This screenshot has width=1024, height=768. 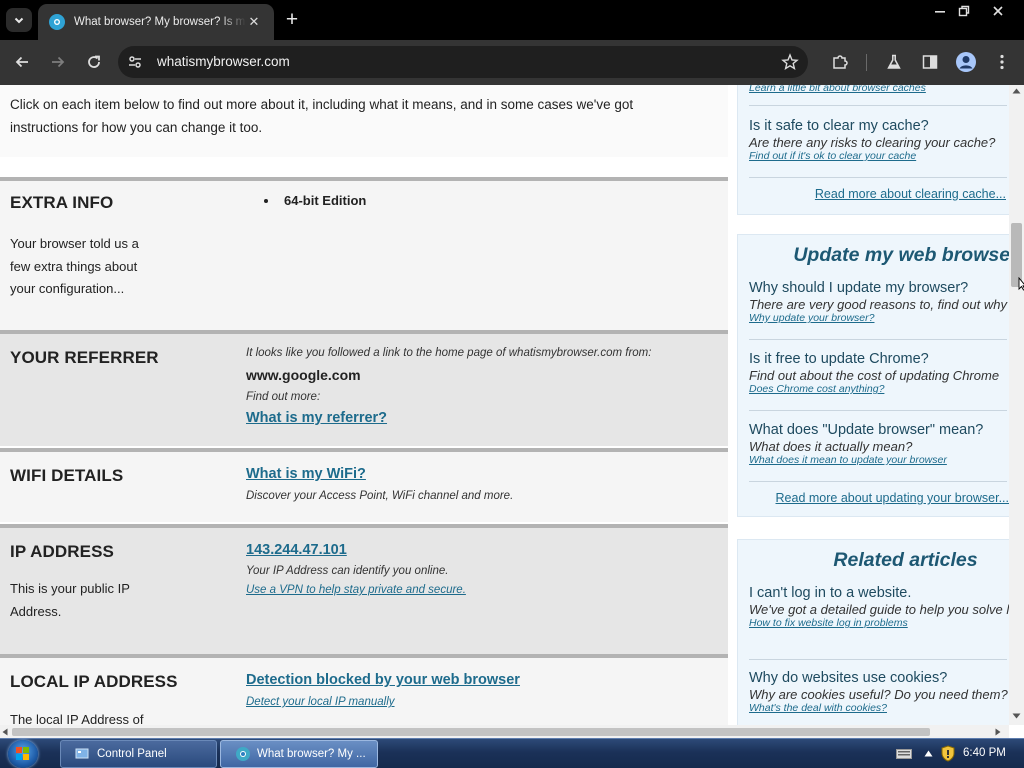 What do you see at coordinates (57, 22) in the screenshot?
I see `site-favicon-icon` at bounding box center [57, 22].